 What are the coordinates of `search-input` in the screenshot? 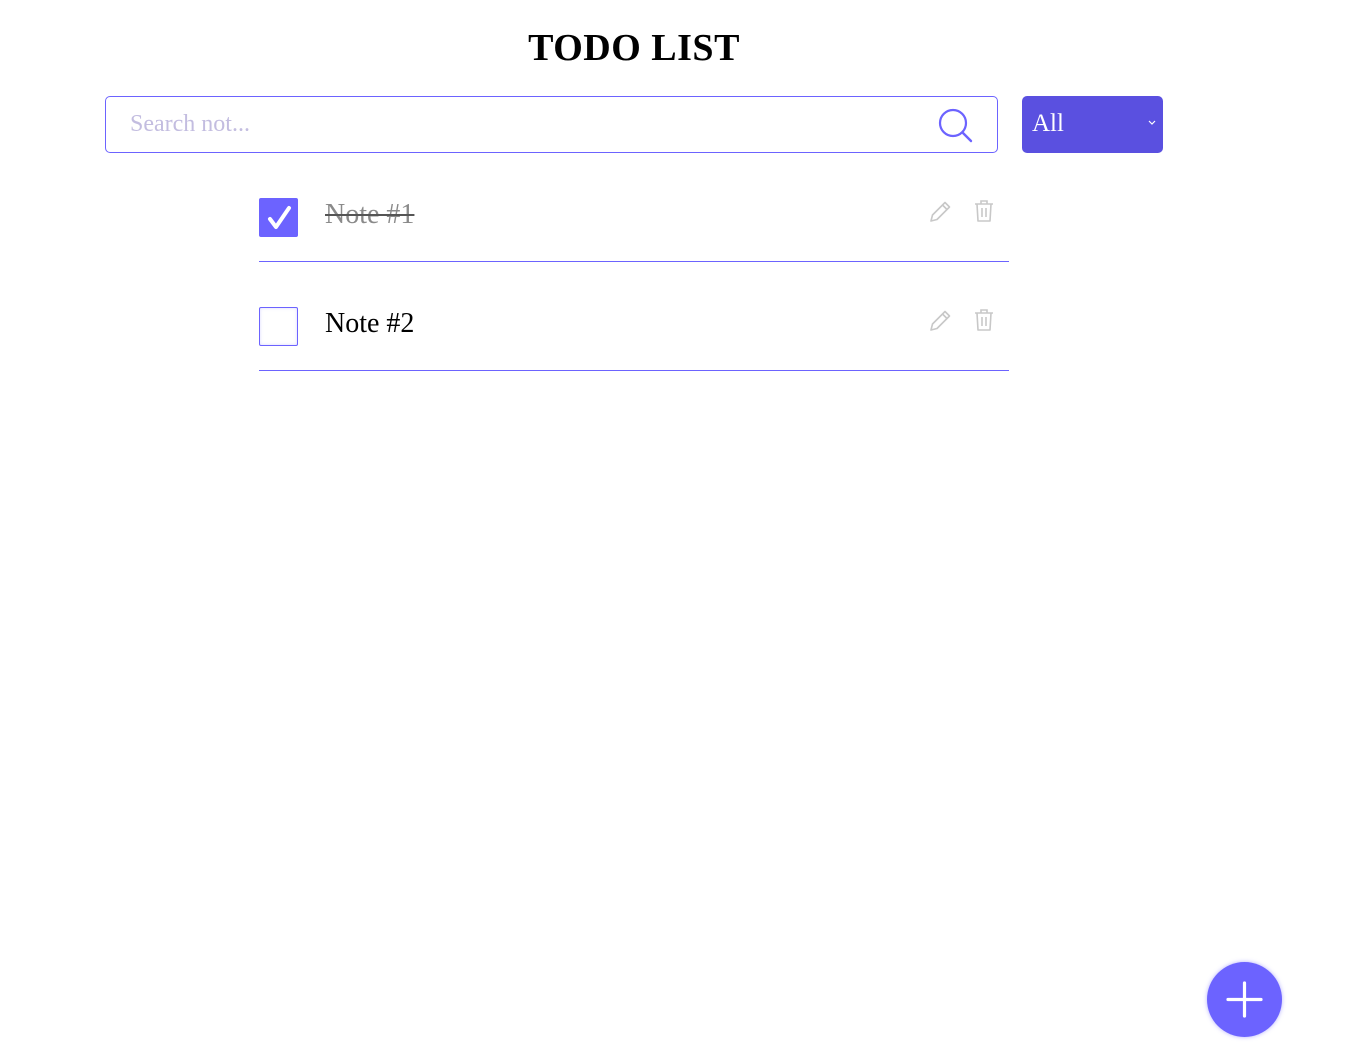 It's located at (516, 124).